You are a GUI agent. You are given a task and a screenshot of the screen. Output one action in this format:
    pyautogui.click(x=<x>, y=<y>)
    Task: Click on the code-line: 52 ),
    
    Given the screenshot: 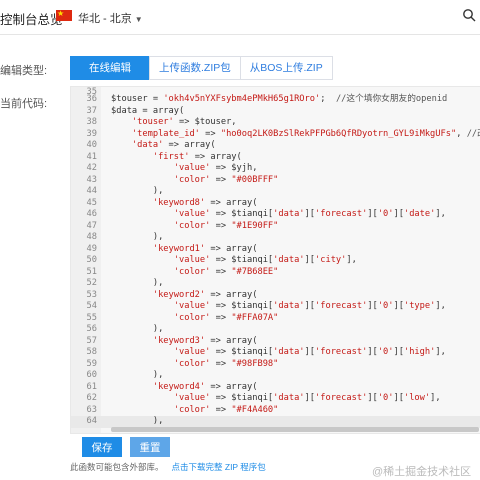 What is the action you would take?
    pyautogui.click(x=275, y=284)
    